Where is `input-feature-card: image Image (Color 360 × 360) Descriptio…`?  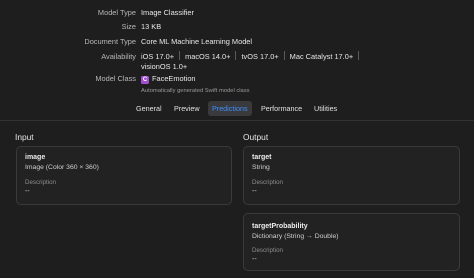
input-feature-card: image Image (Color 360 × 360) Descriptio… is located at coordinates (124, 175).